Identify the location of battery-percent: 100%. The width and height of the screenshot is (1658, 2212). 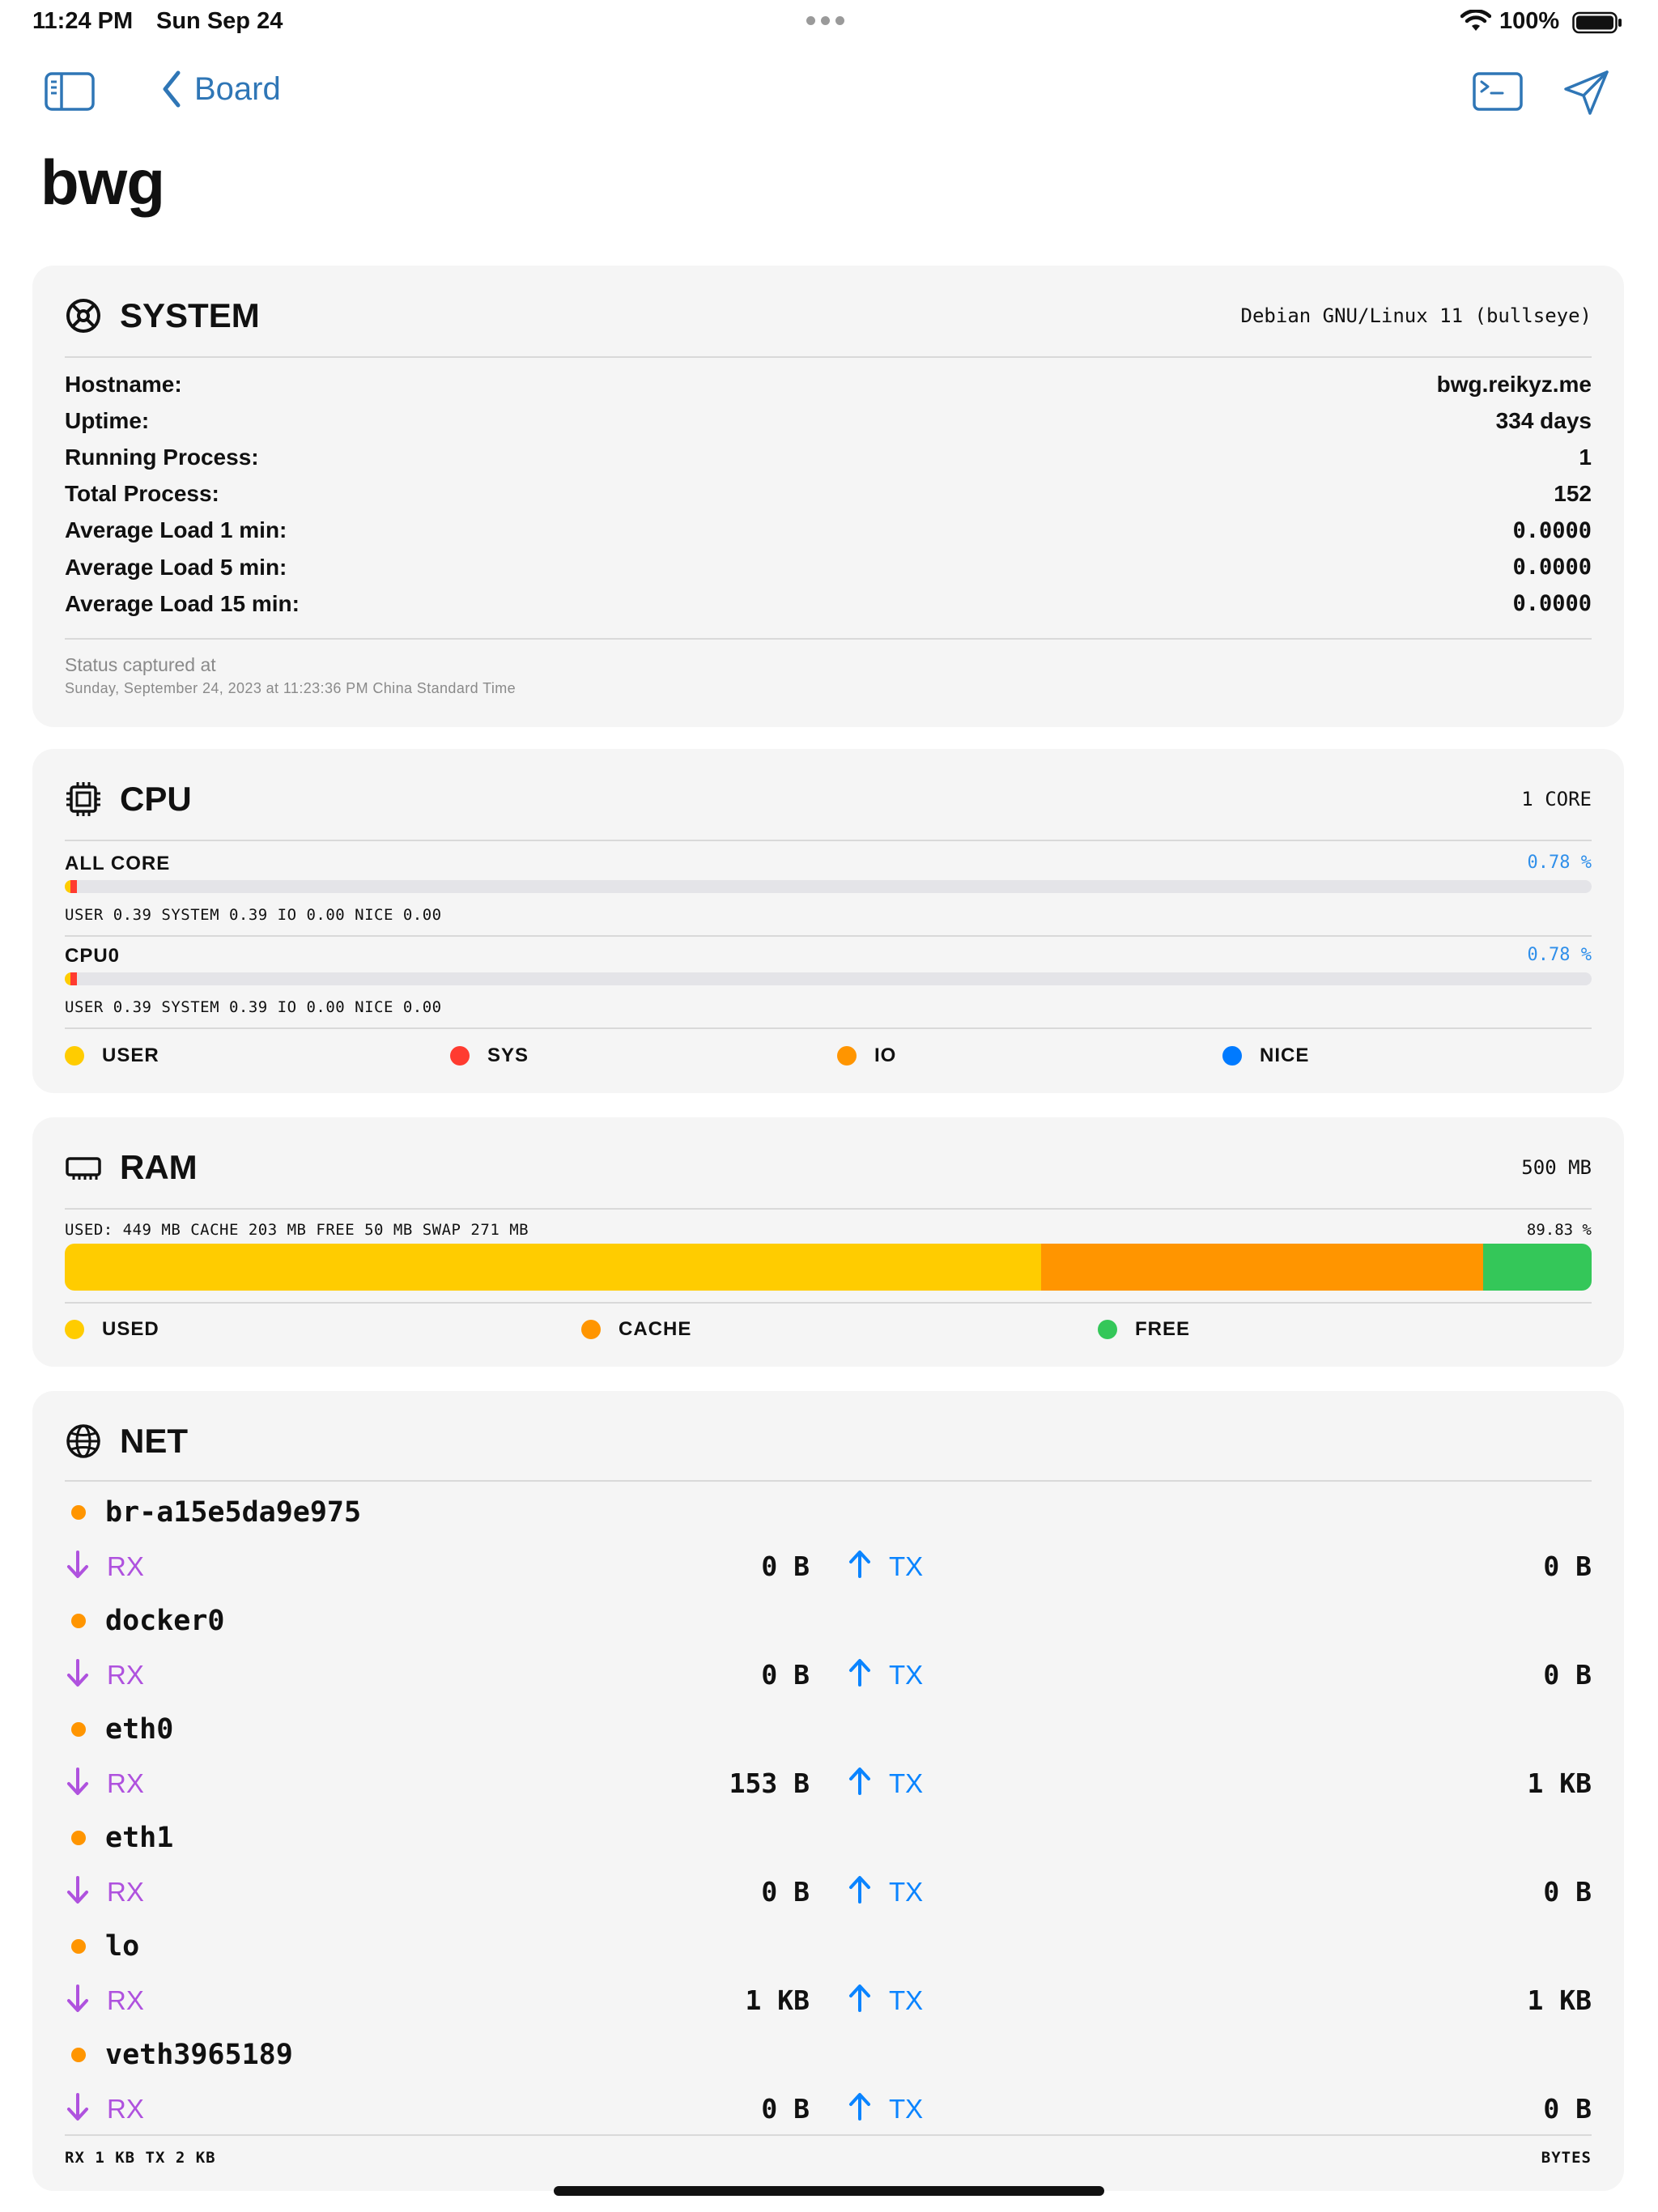
(1529, 21).